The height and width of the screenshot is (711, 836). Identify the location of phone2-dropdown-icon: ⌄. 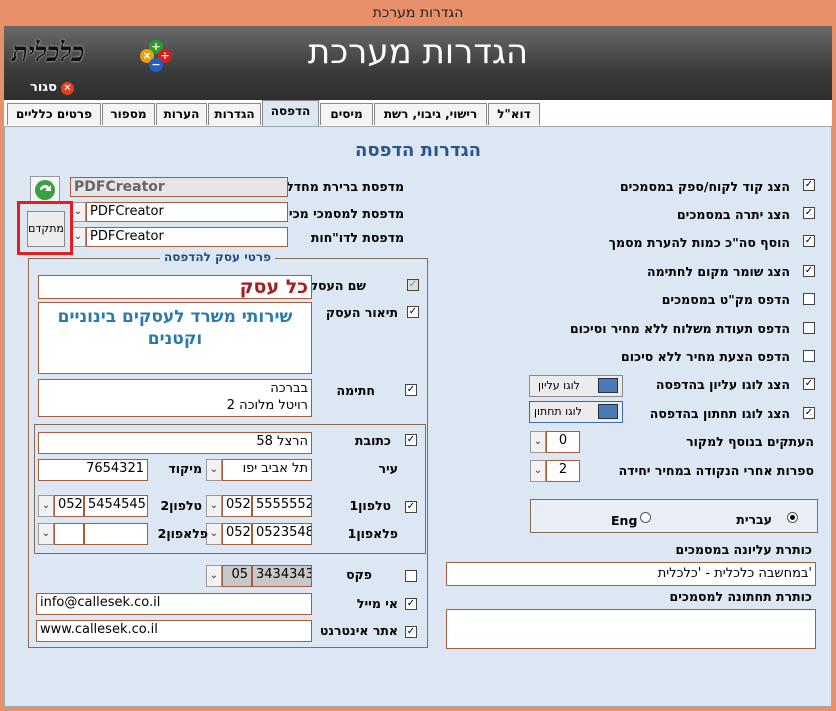
(46, 506).